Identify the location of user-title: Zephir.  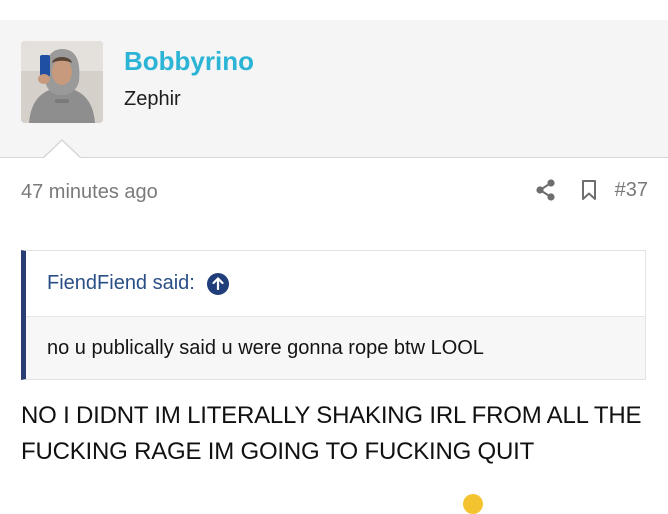
(152, 99).